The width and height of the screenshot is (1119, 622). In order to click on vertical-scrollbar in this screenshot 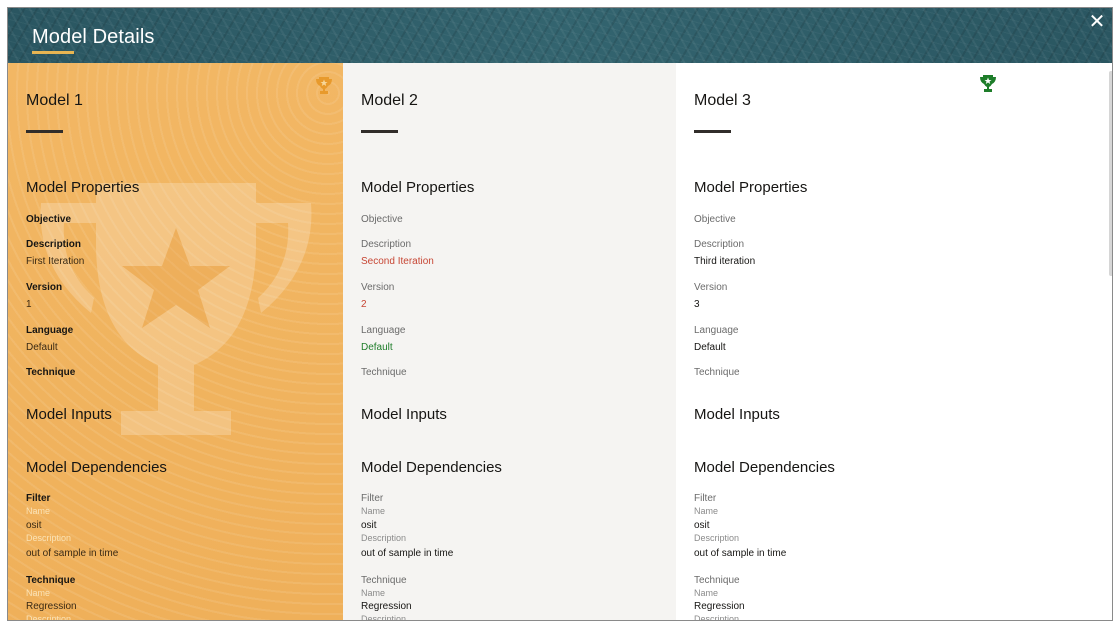, I will do `click(1110, 173)`.